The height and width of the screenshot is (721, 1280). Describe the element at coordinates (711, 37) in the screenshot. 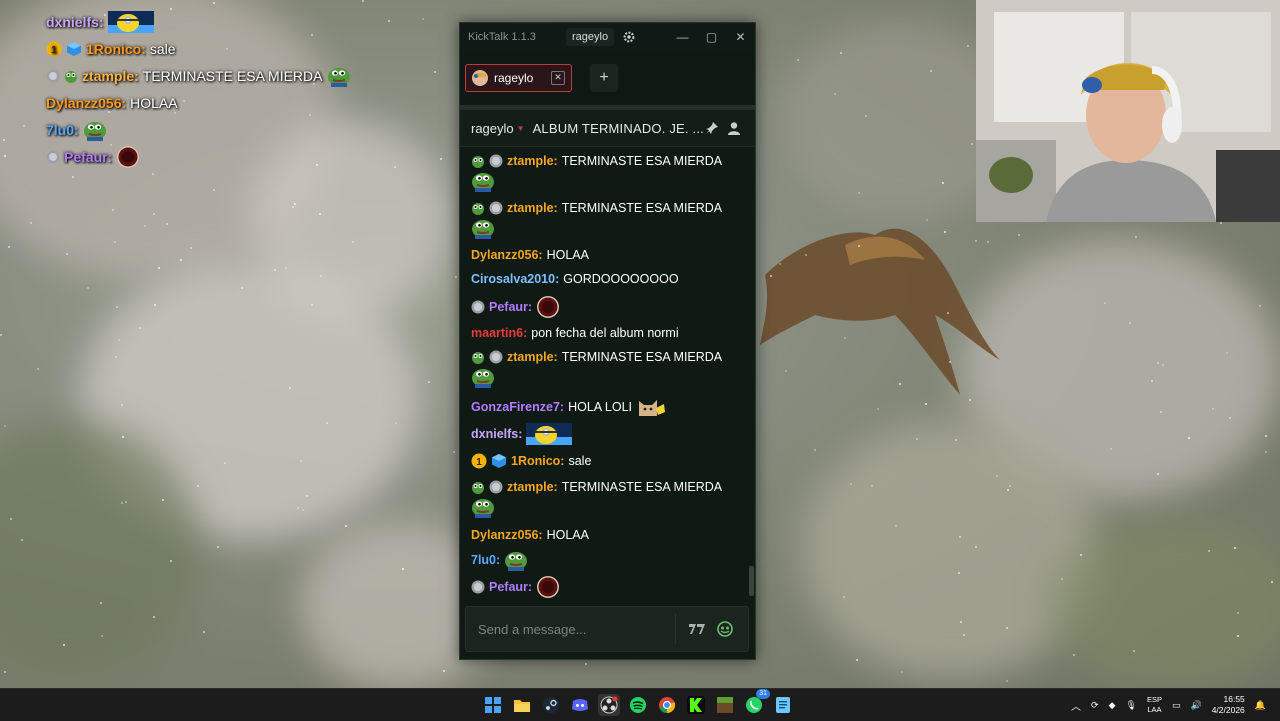

I see `maximize-button: ▢` at that location.